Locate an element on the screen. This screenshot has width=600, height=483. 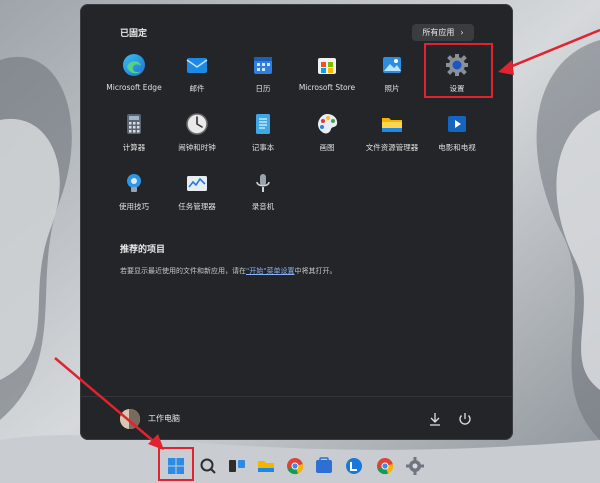
recommended-hint-text: 若要显示最近使用的文件和新应用，请在 is located at coordinates (183, 271).